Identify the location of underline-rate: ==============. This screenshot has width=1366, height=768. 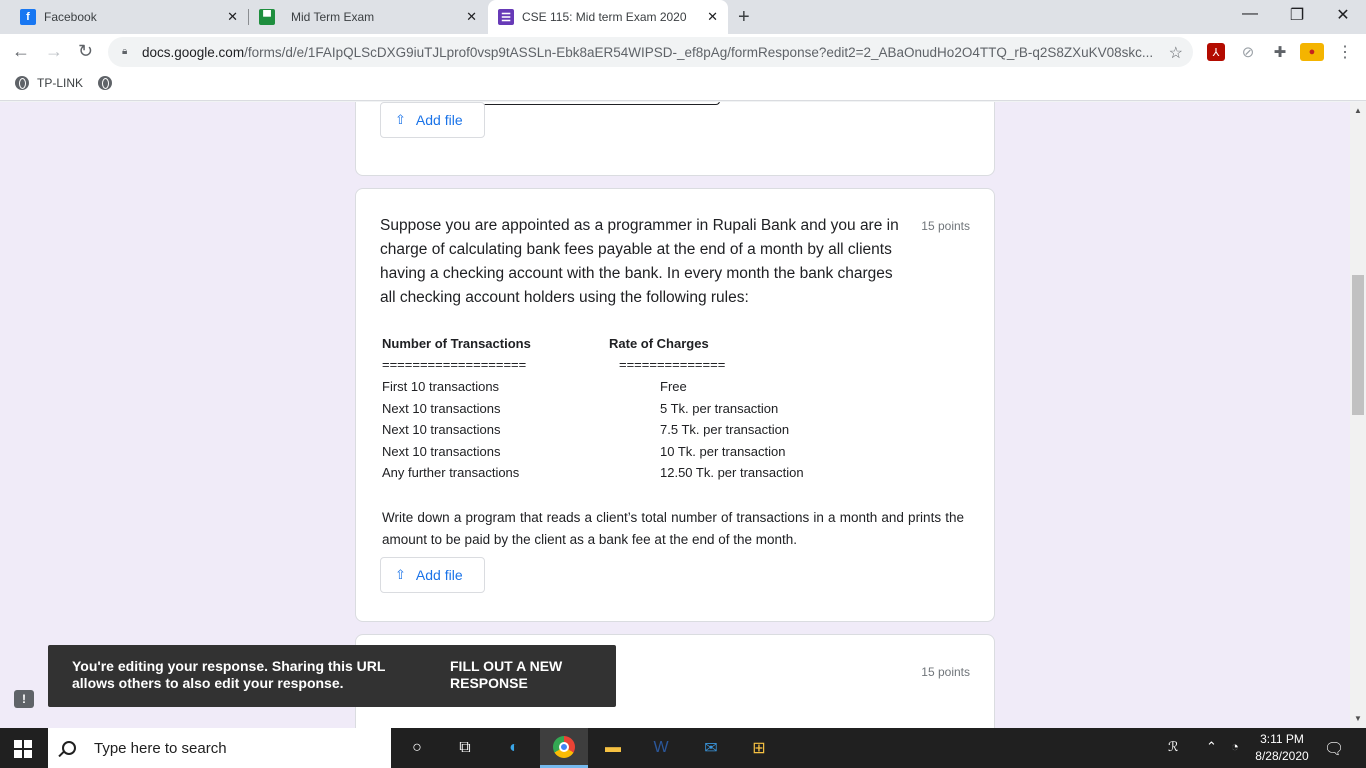
(672, 364).